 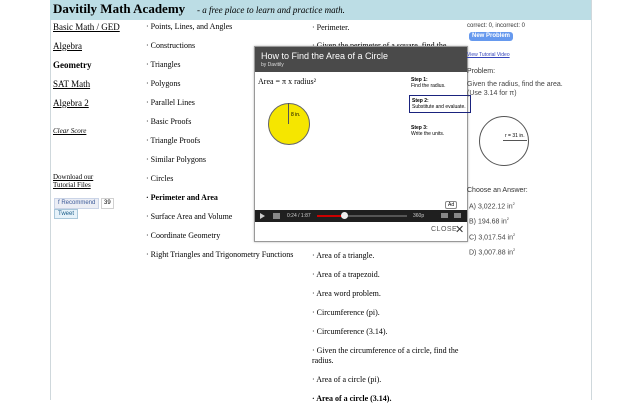 I want to click on video-channel: by Davitily, so click(x=272, y=65).